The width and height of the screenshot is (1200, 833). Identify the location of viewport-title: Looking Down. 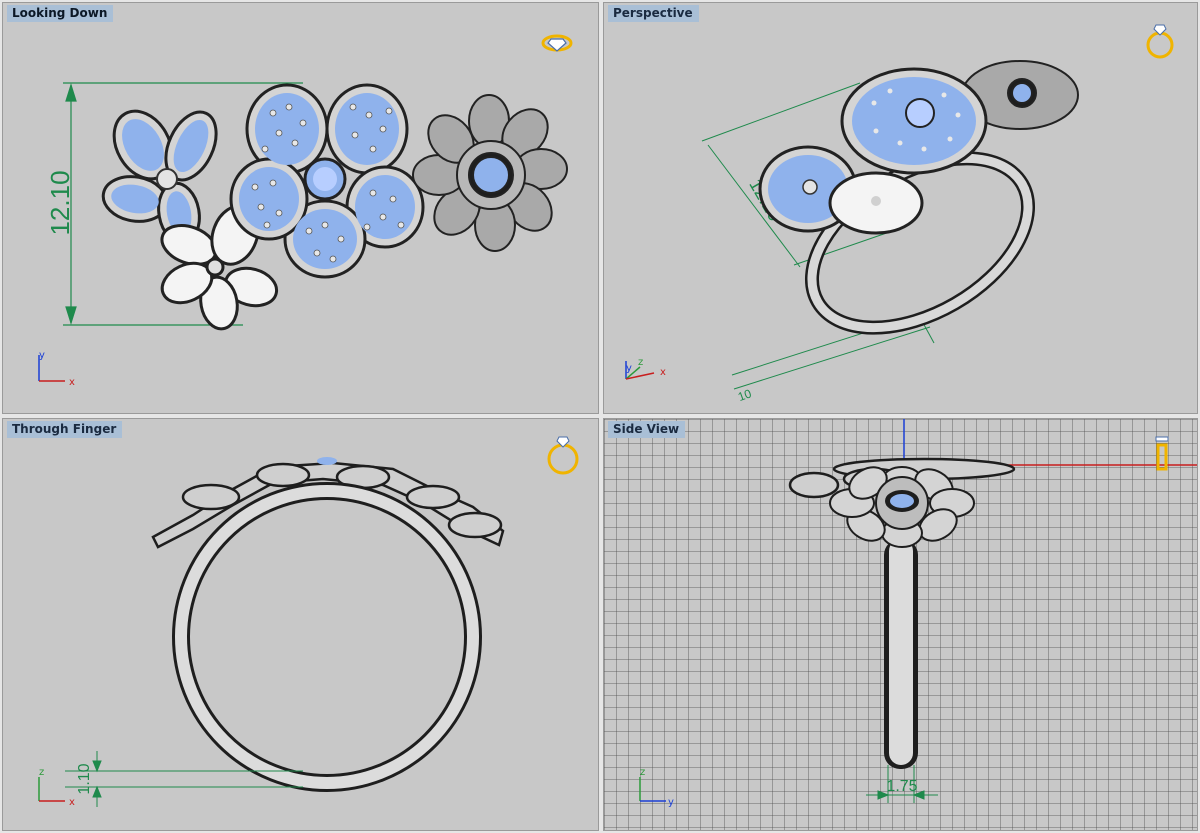
(60, 13).